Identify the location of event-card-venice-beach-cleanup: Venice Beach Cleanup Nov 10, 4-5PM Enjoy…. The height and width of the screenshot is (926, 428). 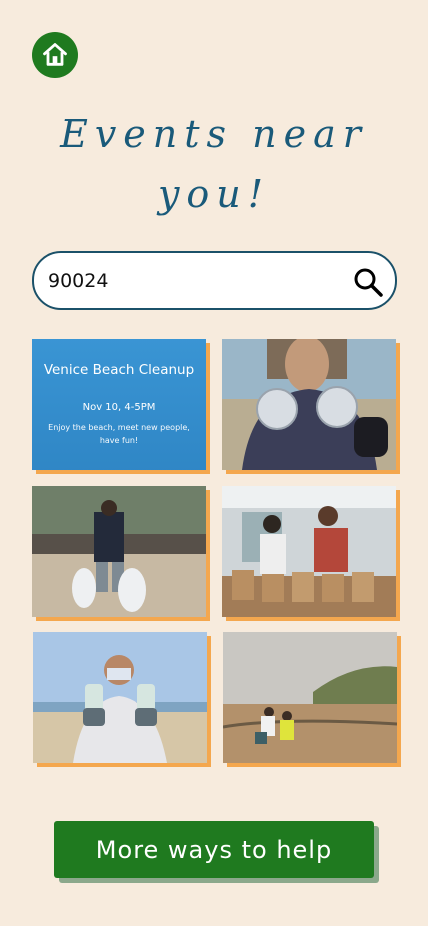
(119, 404).